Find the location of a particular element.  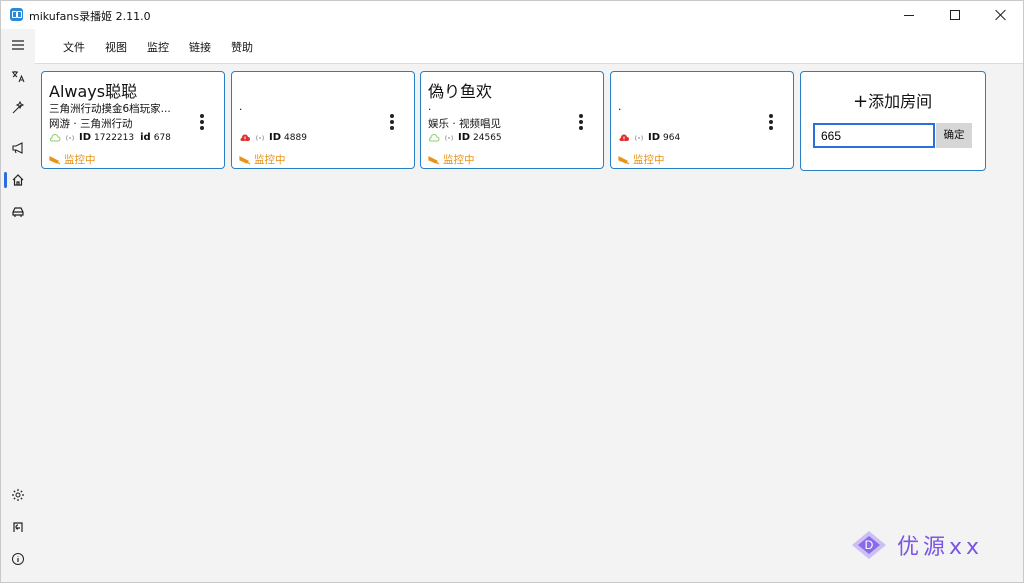

diamond-logo-icon: D is located at coordinates (869, 545).